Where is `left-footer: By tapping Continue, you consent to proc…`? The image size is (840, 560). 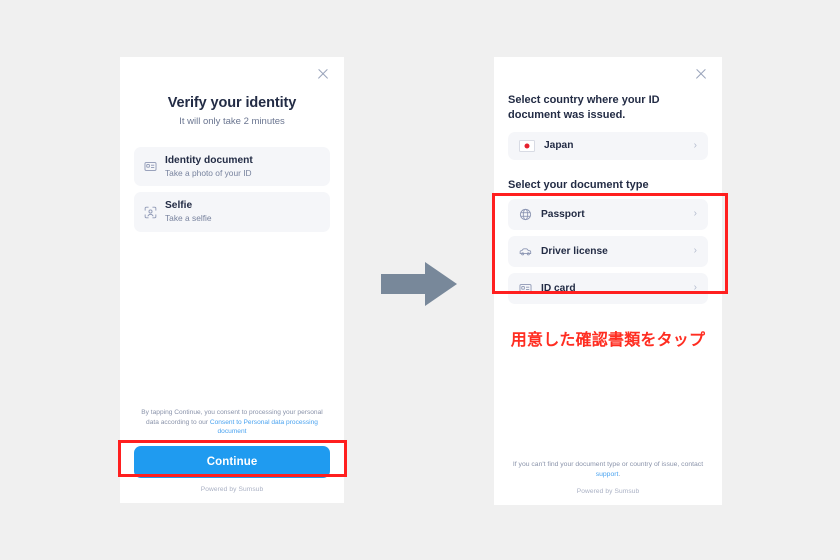
left-footer: By tapping Continue, you consent to proc… is located at coordinates (232, 455).